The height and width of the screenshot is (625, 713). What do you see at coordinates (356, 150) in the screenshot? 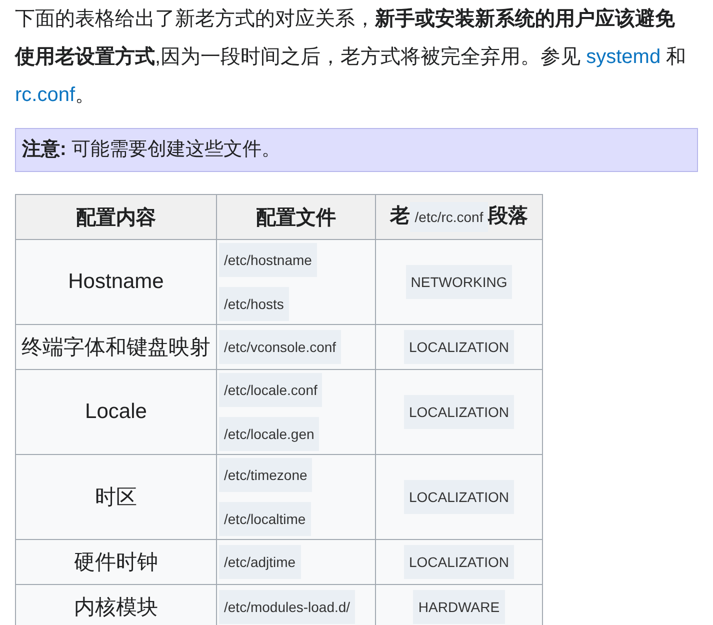
I see `note-box: 注意: 可能需要创建这些文件。` at bounding box center [356, 150].